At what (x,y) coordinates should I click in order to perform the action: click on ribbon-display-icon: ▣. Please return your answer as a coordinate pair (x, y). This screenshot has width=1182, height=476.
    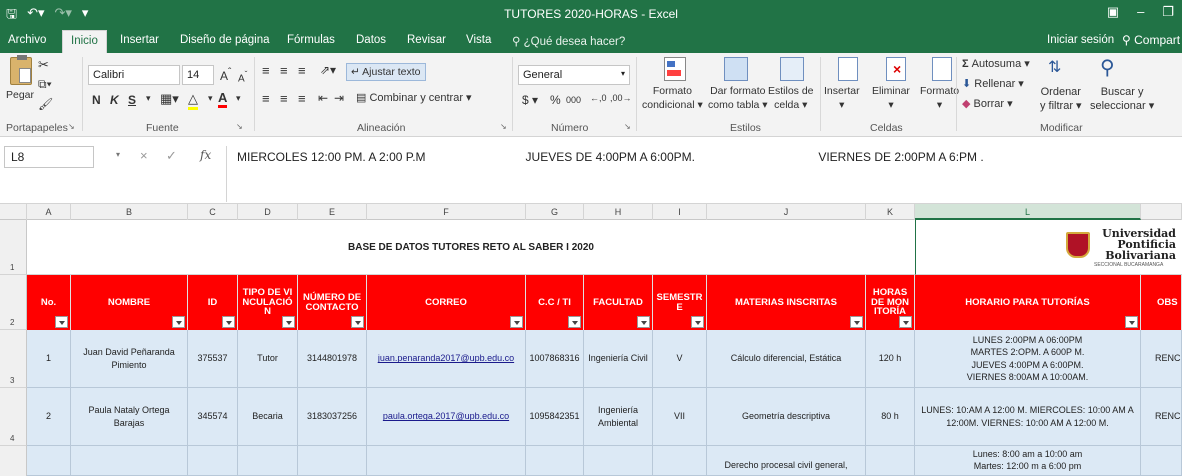
    Looking at the image, I should click on (1113, 12).